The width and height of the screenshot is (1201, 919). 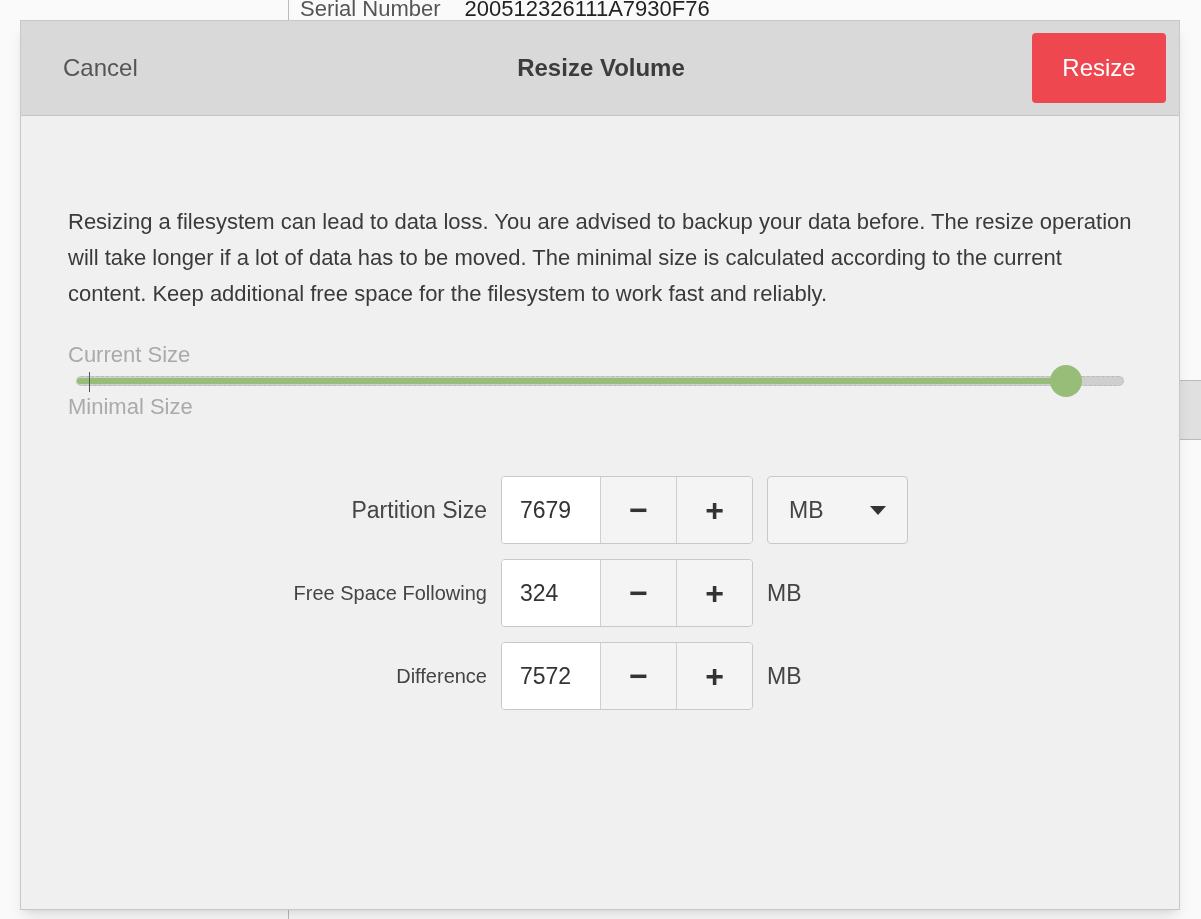 I want to click on number-field: 324, so click(x=551, y=593).